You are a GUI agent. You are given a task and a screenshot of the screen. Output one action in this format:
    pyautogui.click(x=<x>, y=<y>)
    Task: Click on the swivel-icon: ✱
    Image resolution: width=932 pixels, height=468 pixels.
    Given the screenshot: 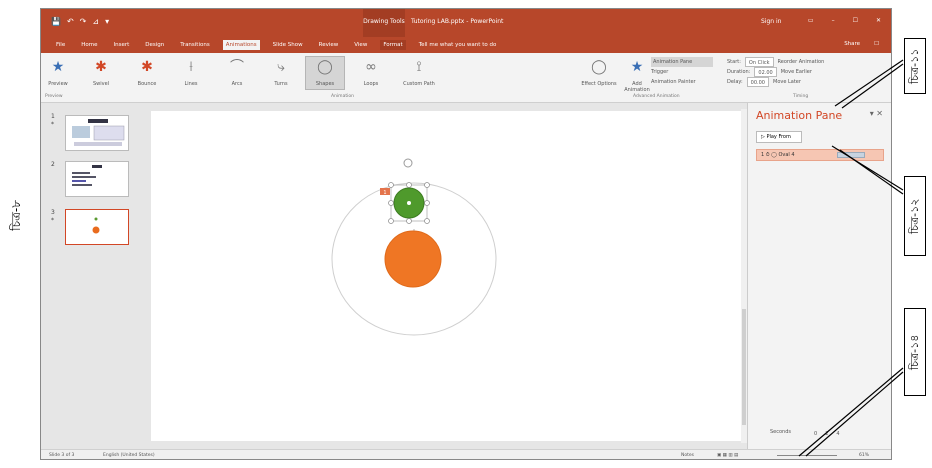 What is the action you would take?
    pyautogui.click(x=101, y=67)
    